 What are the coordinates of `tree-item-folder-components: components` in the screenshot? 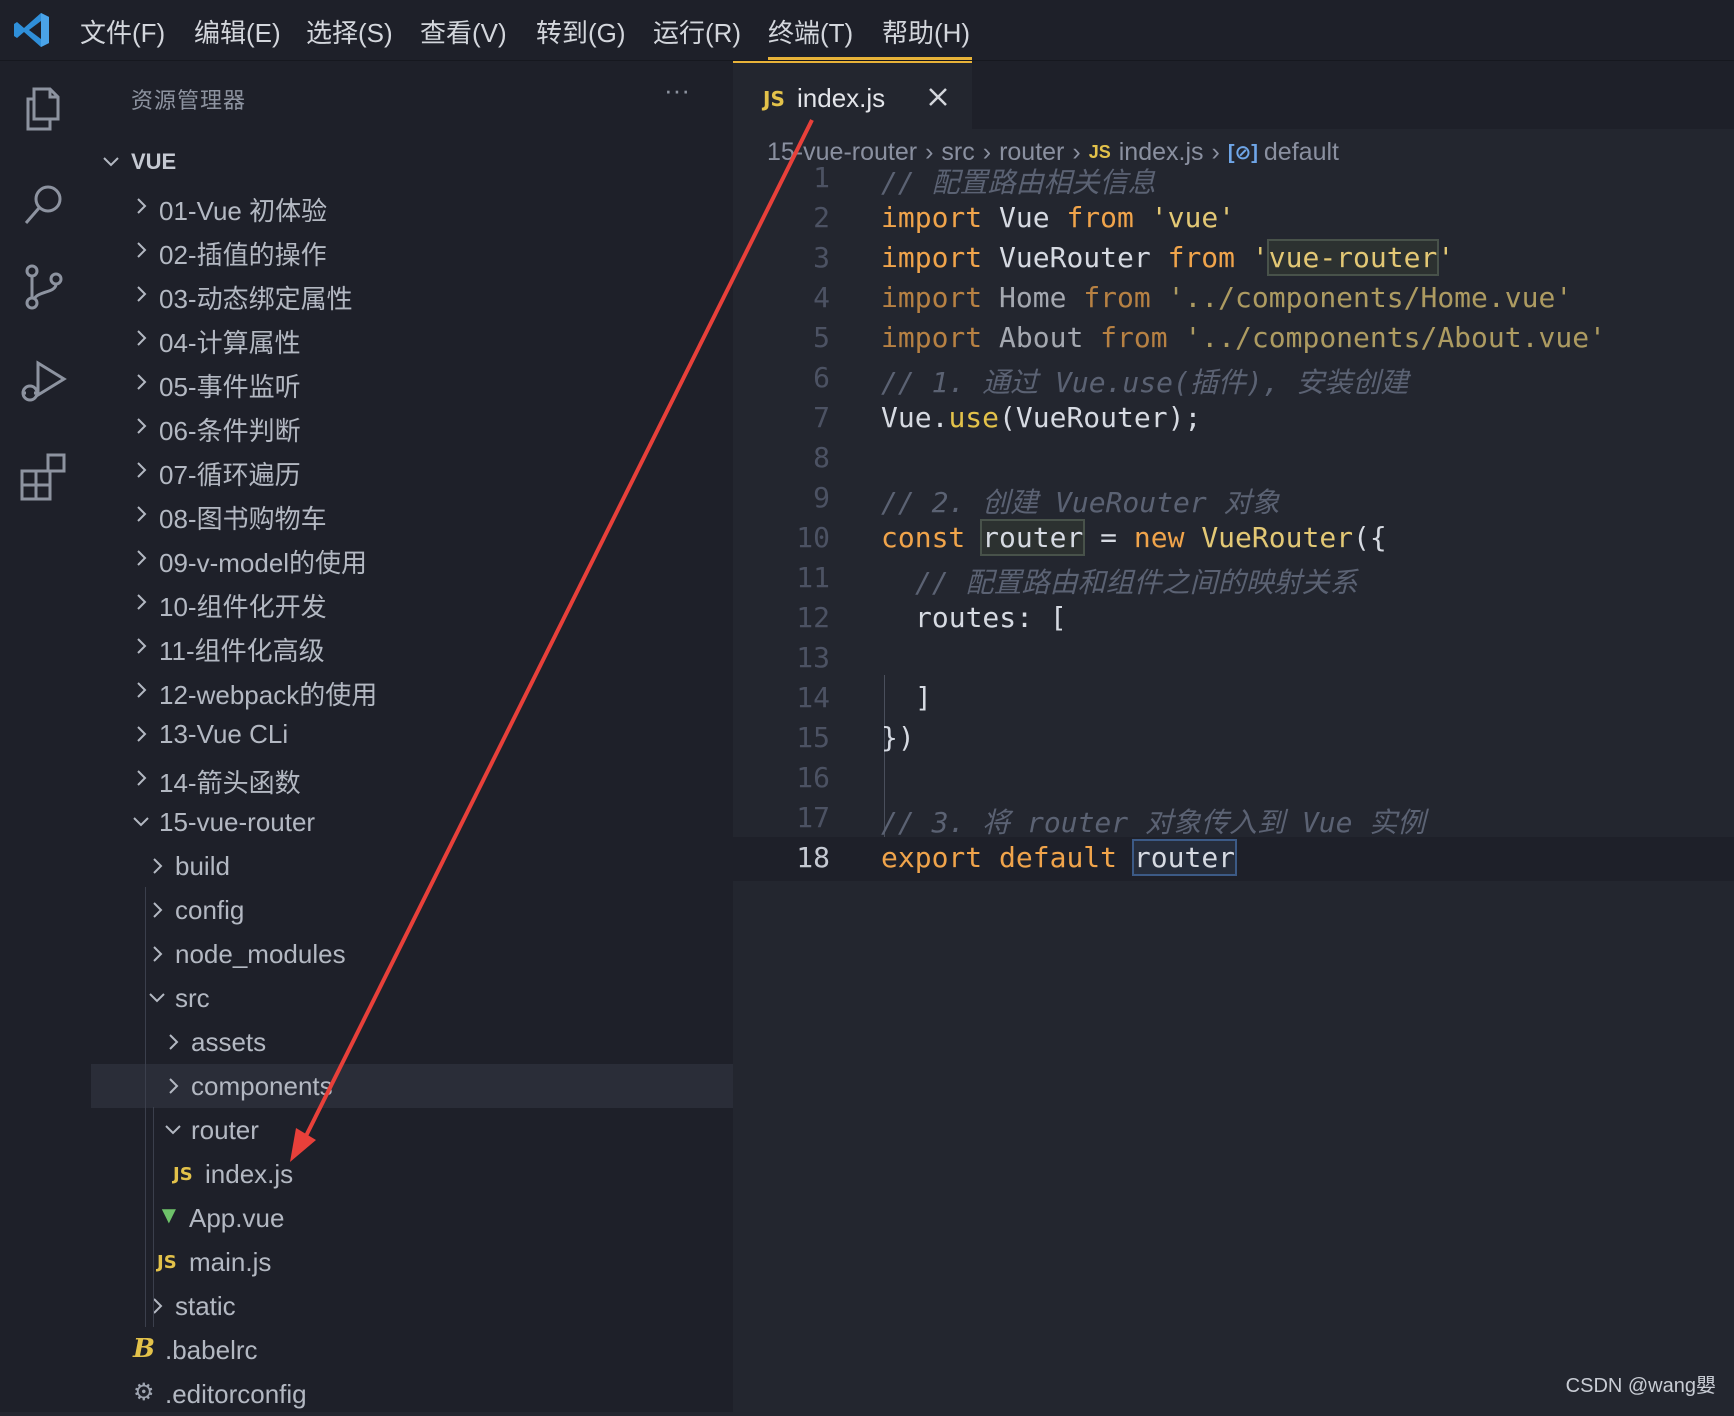 It's located at (412, 1086).